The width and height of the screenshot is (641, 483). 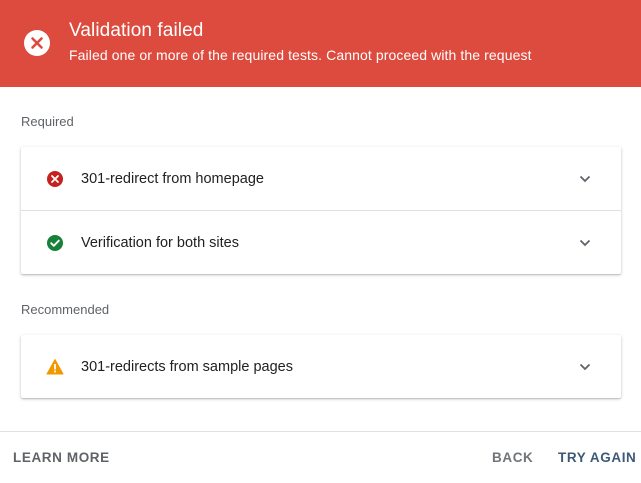 I want to click on test-row-verification: Verification for both sites, so click(x=321, y=242).